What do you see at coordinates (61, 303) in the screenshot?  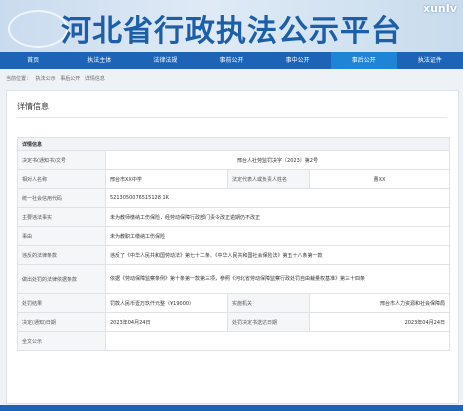 I see `penalty-result-label: 处罚结果` at bounding box center [61, 303].